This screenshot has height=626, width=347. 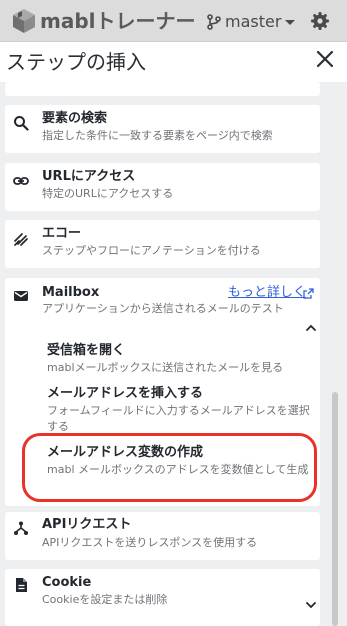 I want to click on api-icon, so click(x=21, y=528).